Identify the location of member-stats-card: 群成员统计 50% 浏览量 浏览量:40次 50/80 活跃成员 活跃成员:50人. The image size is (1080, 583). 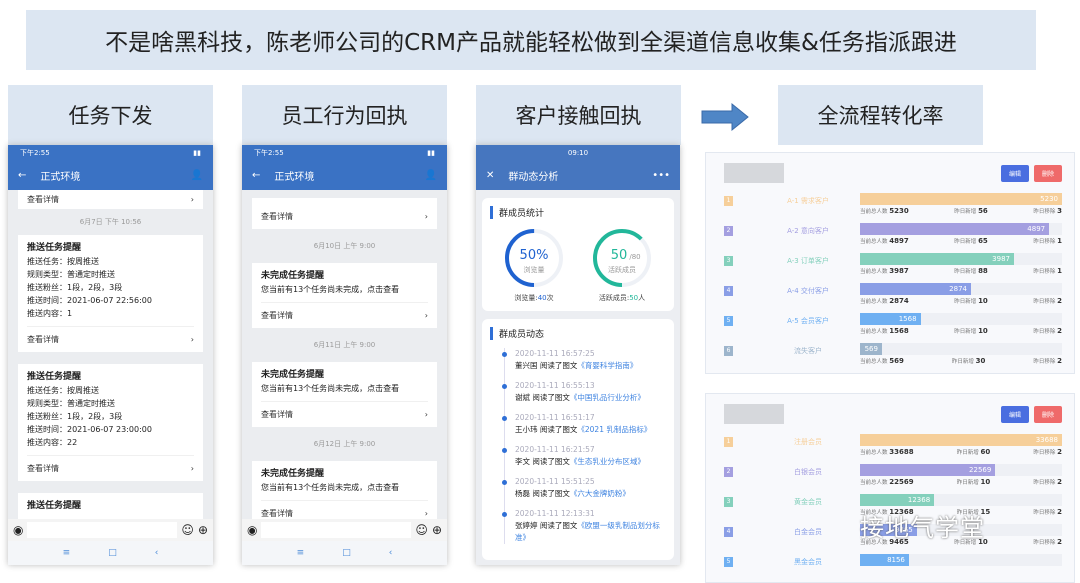
(578, 254).